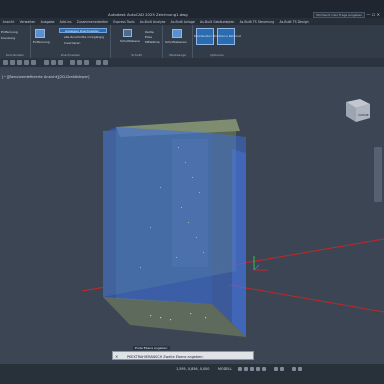 The height and width of the screenshot is (384, 384). Describe the element at coordinates (306, 298) in the screenshot. I see `red-axis-line-lower` at that location.